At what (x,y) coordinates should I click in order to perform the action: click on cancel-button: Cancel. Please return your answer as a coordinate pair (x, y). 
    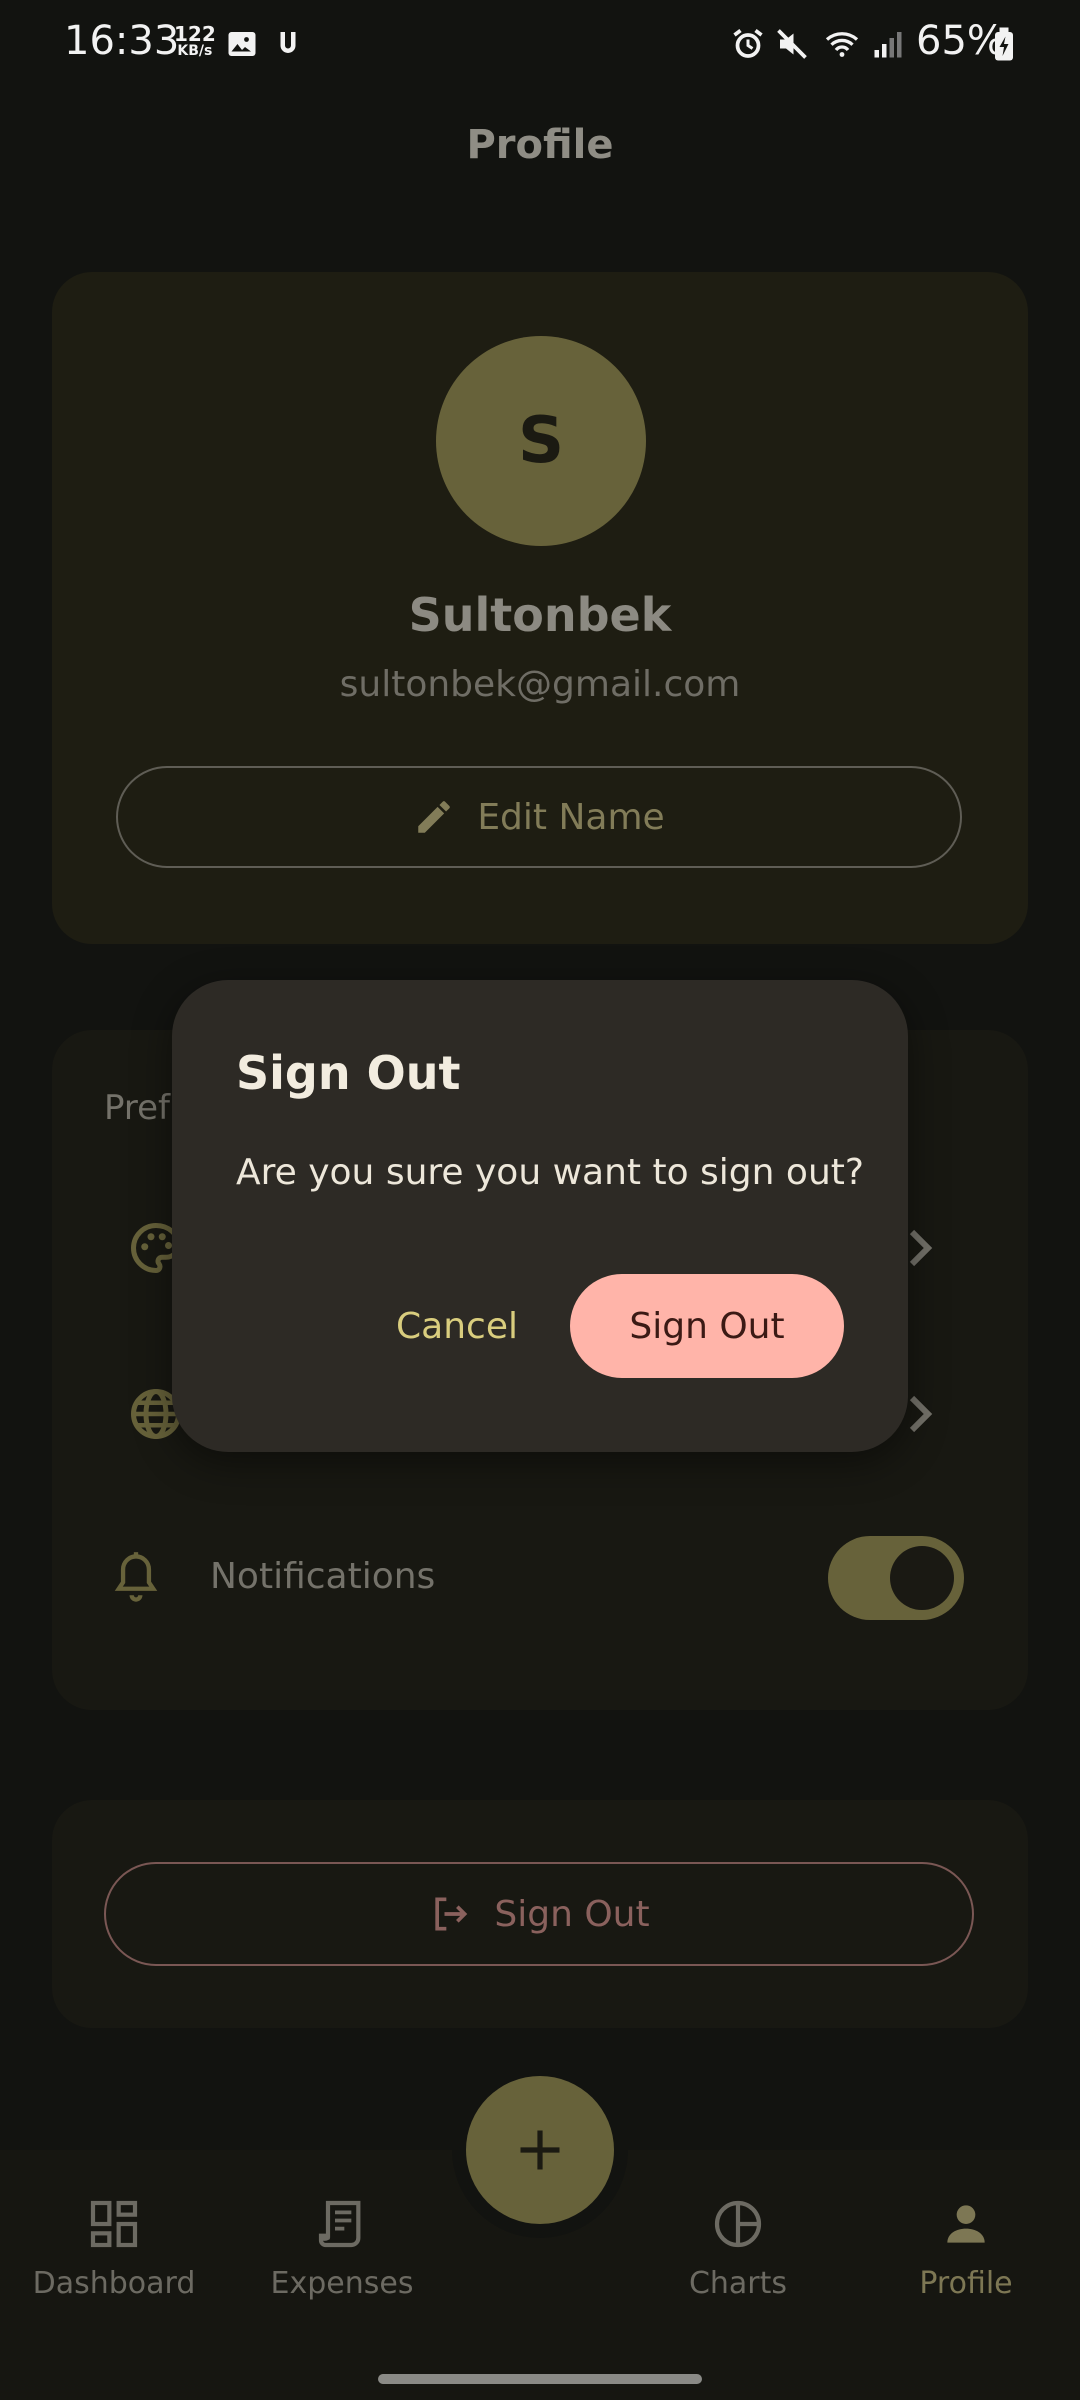
    Looking at the image, I should click on (457, 1326).